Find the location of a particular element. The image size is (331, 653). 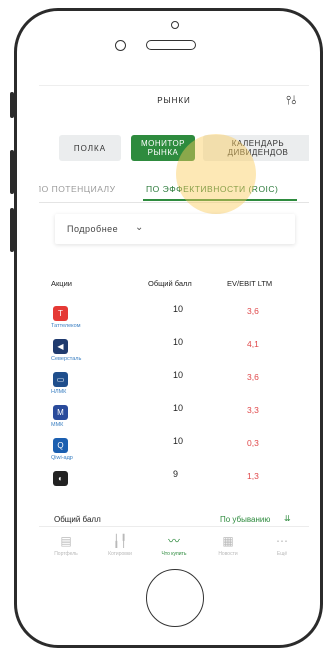

company-name: НЛМК is located at coordinates (59, 392).